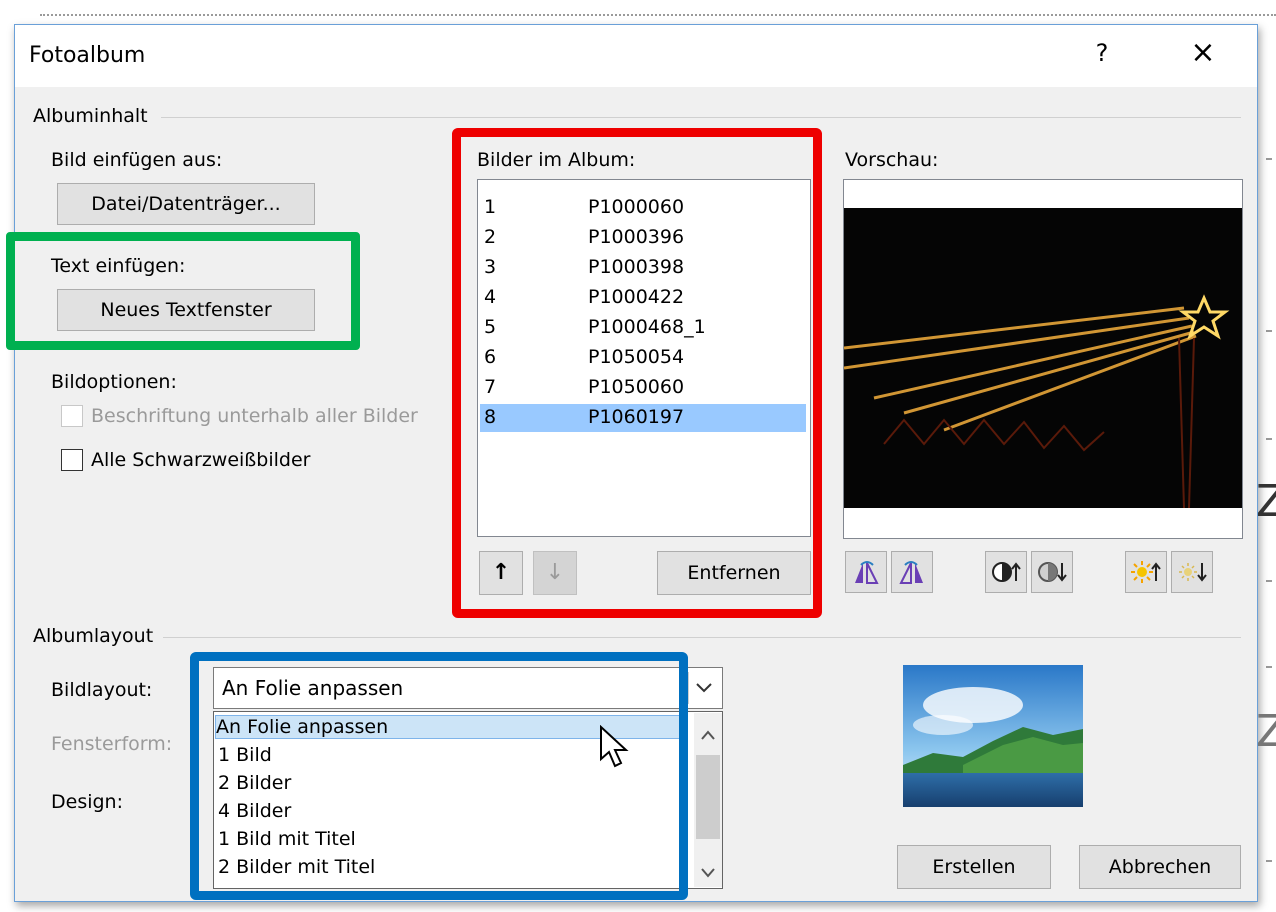 Image resolution: width=1276 pixels, height=912 pixels. I want to click on document-dotted-border, so click(658, 15).